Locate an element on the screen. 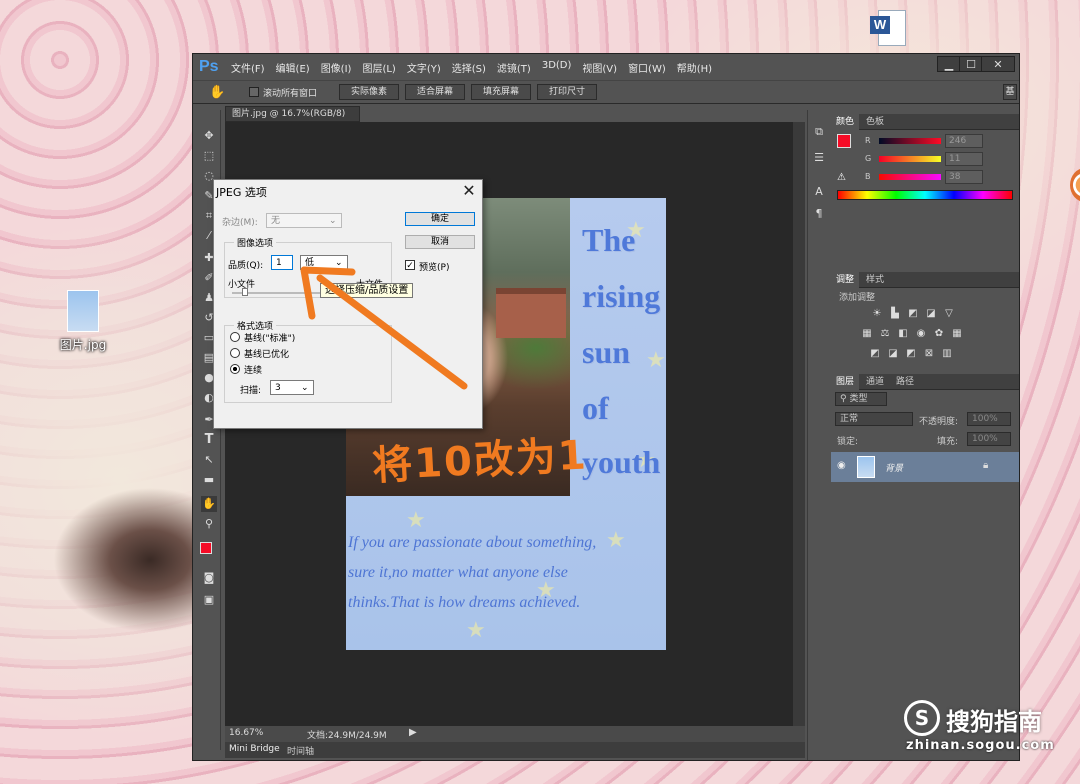 This screenshot has height=784, width=1080. menu-window: 窗口(W) is located at coordinates (647, 67).